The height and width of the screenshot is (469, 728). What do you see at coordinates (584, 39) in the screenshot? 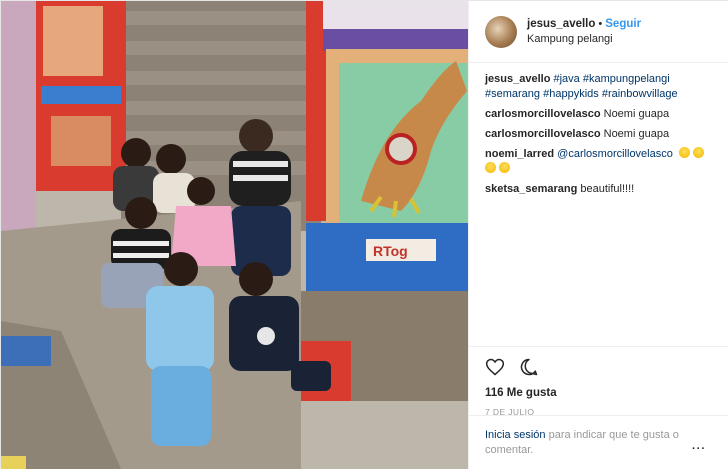
I see `location-link: Kampung pelangi` at bounding box center [584, 39].